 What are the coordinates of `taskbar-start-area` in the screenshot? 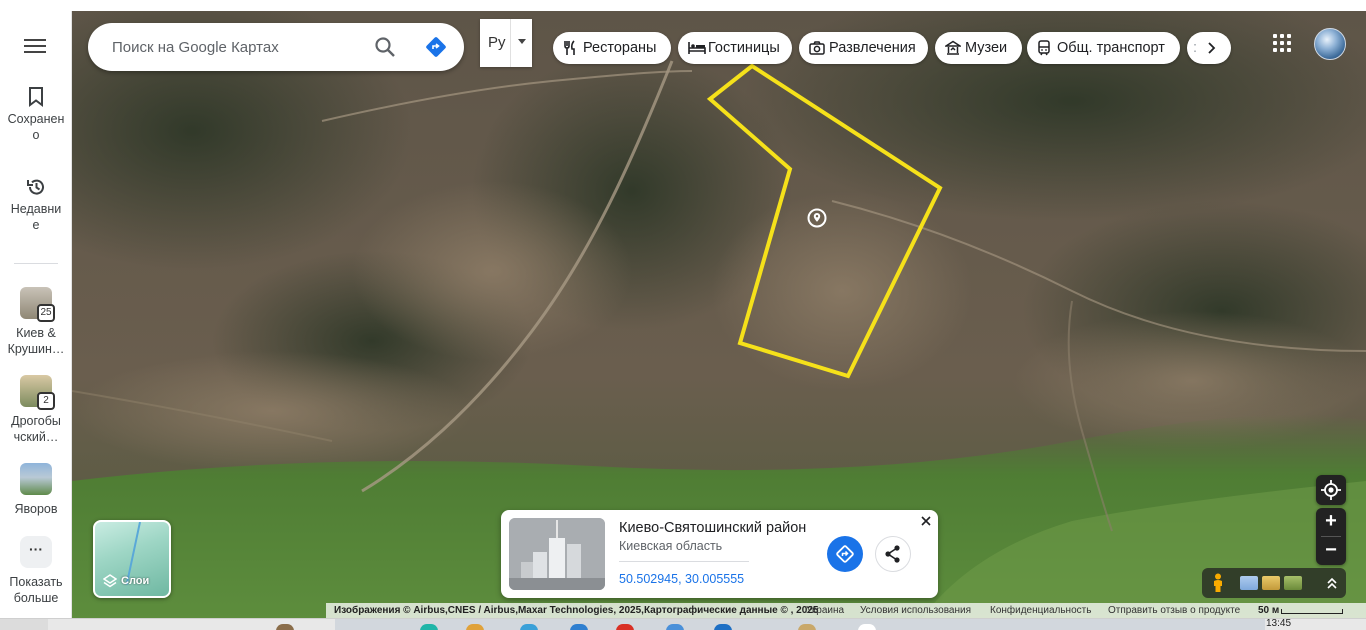 It's located at (24, 624).